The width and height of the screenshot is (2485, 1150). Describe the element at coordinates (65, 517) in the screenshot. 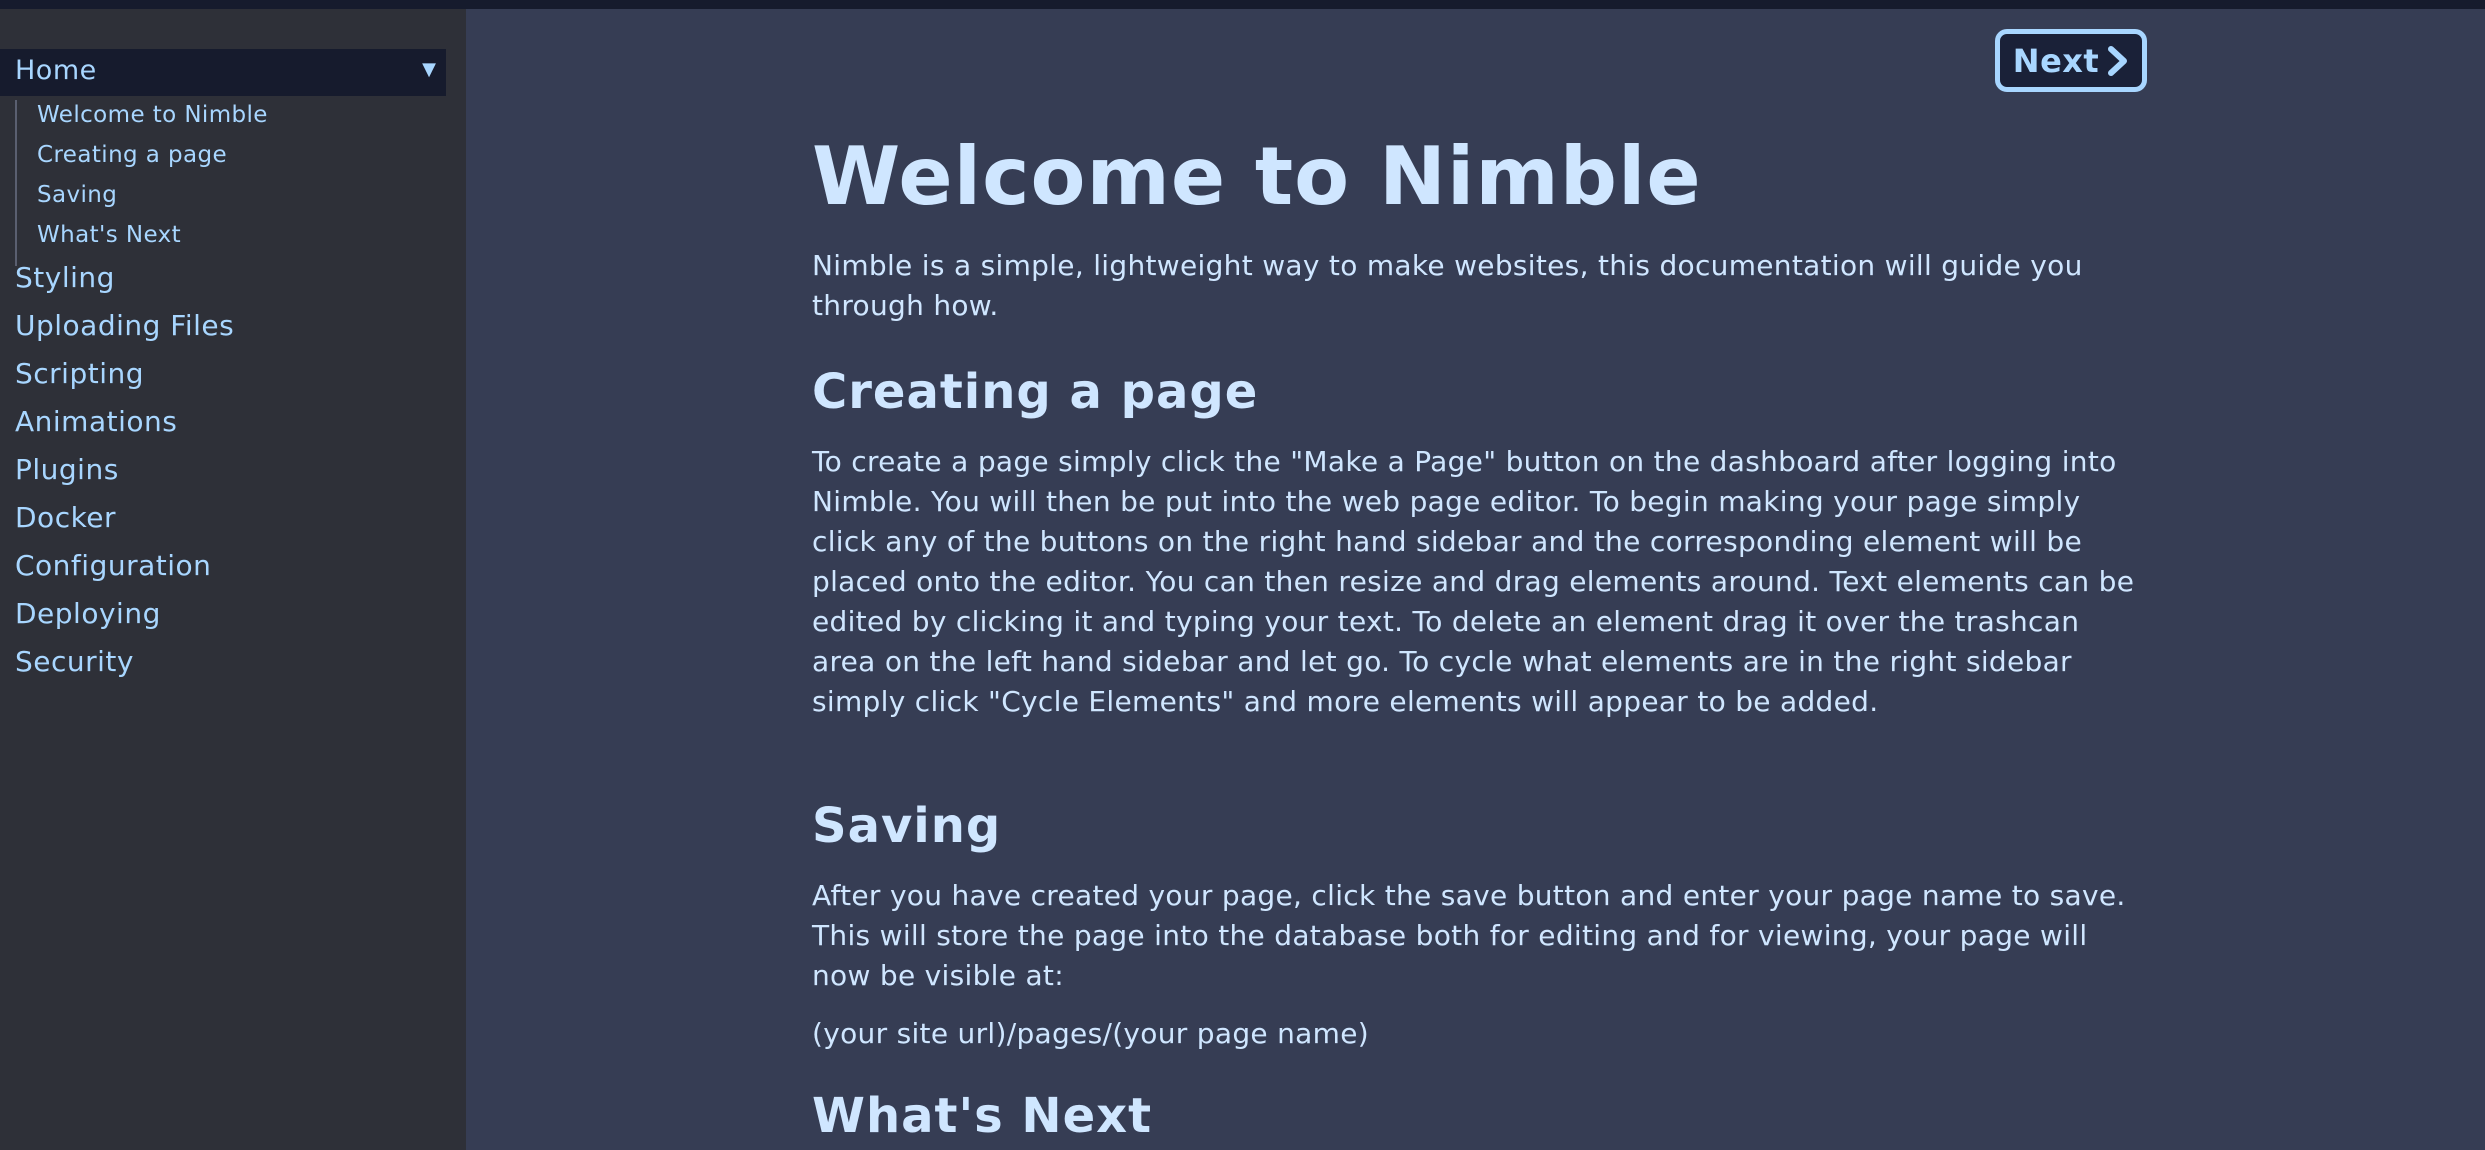

I see `sidebar-item-docker: Docker` at that location.